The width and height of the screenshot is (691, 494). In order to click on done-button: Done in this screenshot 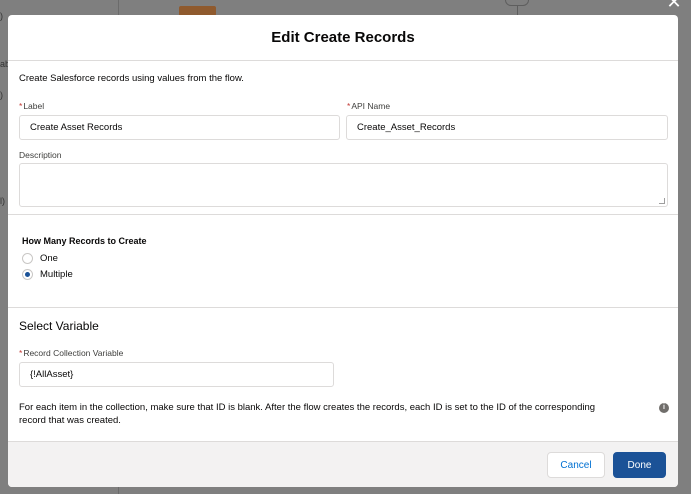, I will do `click(639, 465)`.